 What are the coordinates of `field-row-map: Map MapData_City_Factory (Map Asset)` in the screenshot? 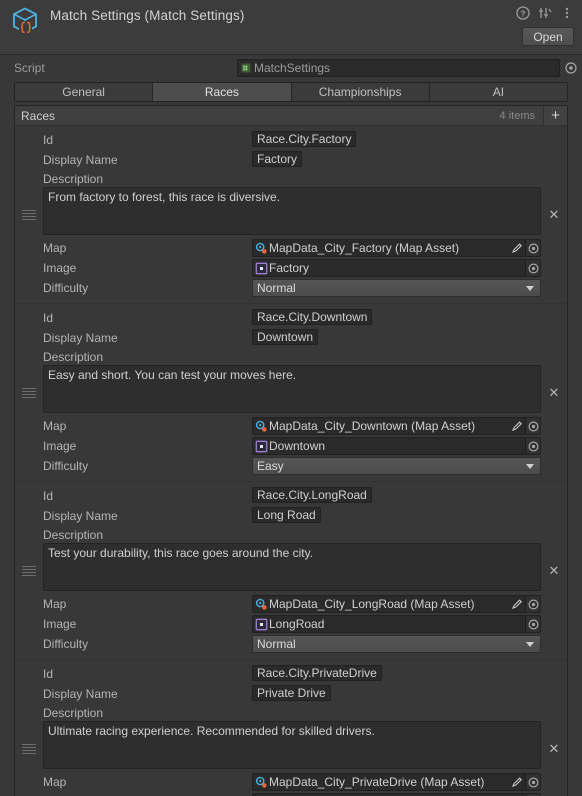 It's located at (292, 248).